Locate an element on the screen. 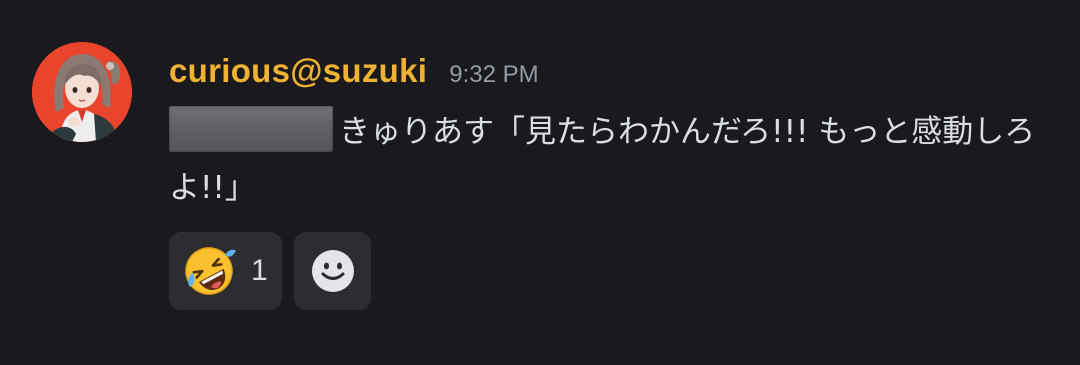 Image resolution: width=1080 pixels, height=365 pixels. reaction-count: 1 is located at coordinates (259, 270).